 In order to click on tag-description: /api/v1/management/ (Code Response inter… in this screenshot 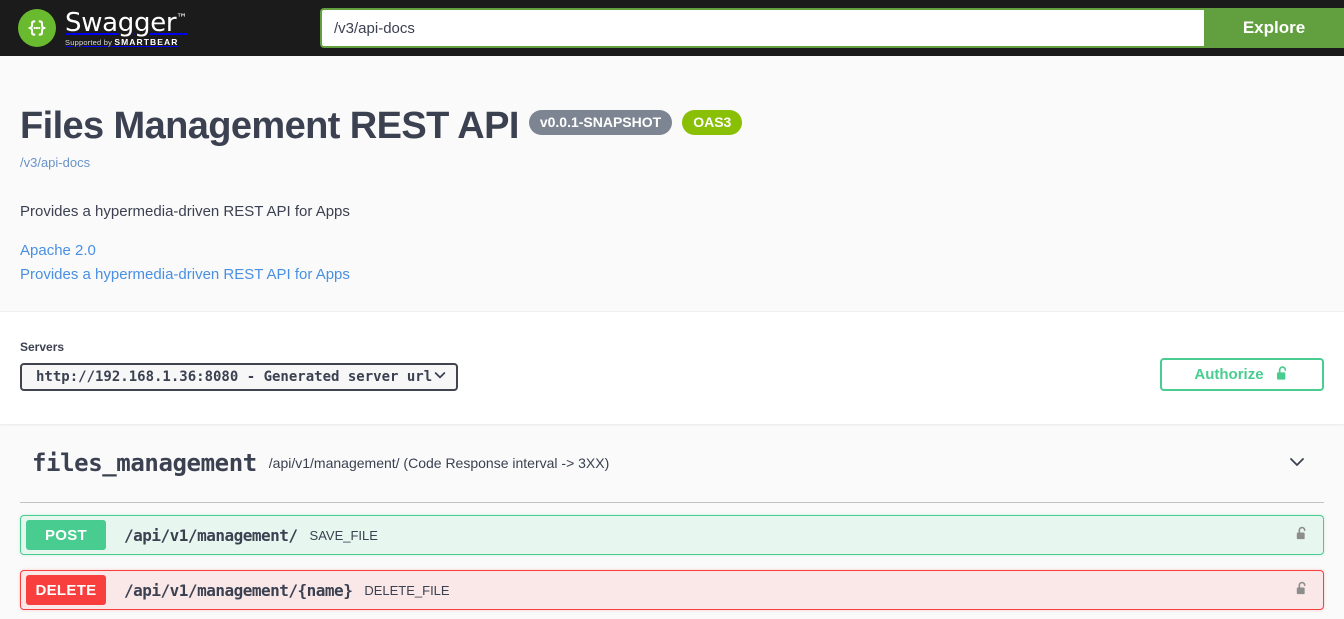, I will do `click(439, 463)`.